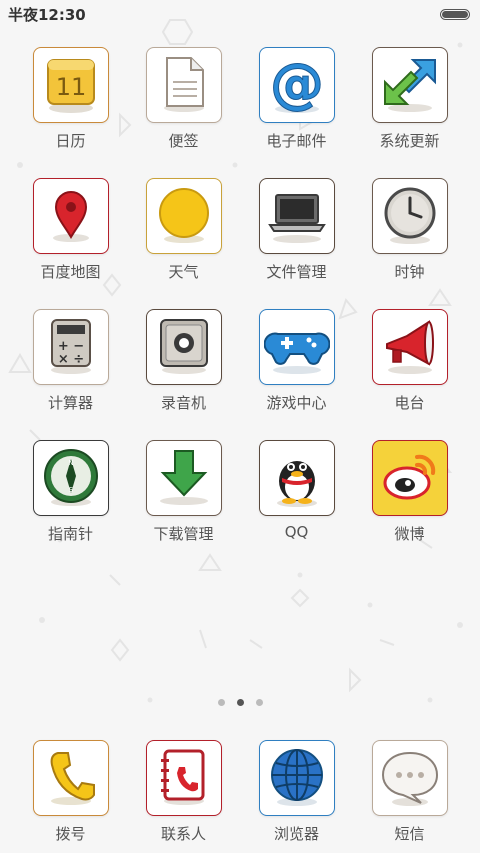  Describe the element at coordinates (70, 403) in the screenshot. I see `app-label: 计算器` at that location.